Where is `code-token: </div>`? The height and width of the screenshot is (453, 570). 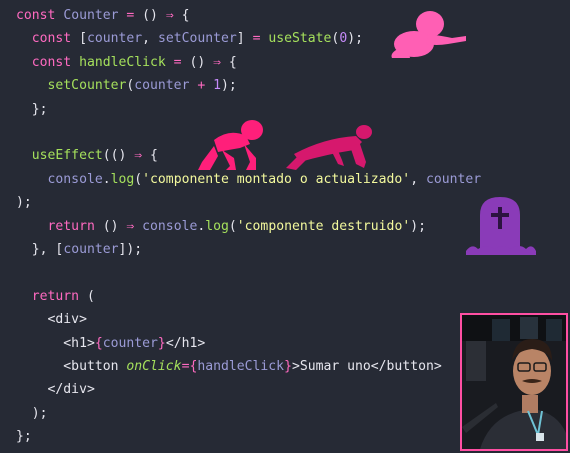 code-token: </div> is located at coordinates (55, 390).